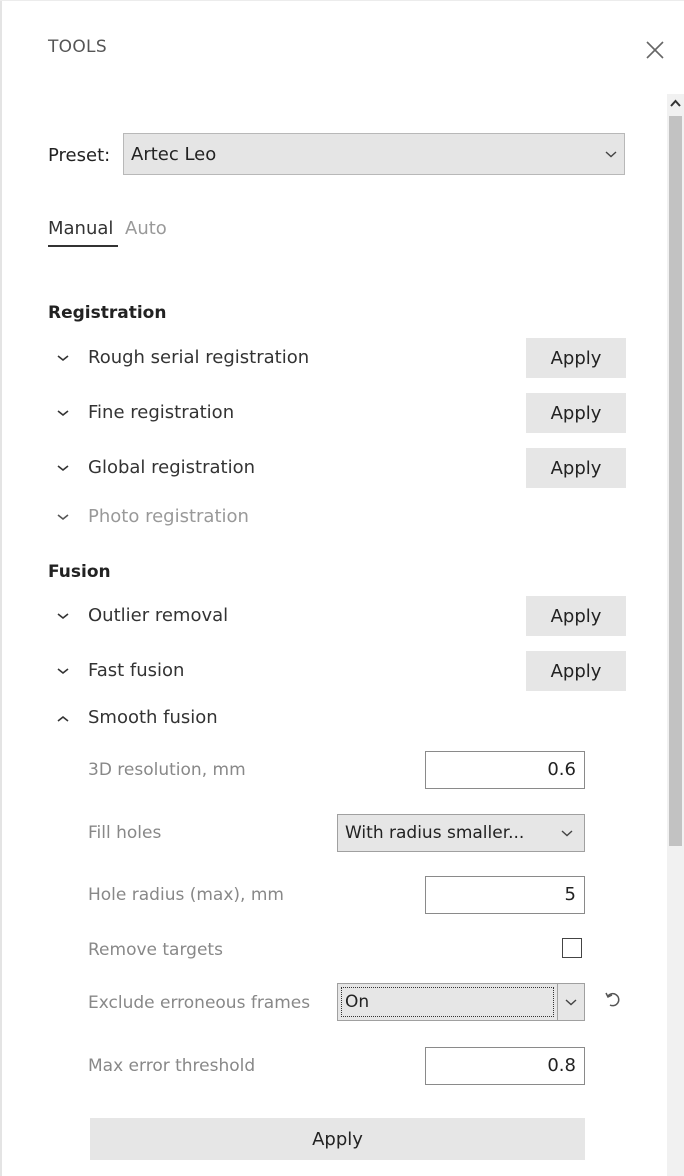 The height and width of the screenshot is (1176, 684). Describe the element at coordinates (675, 481) in the screenshot. I see `scroll-thumb` at that location.